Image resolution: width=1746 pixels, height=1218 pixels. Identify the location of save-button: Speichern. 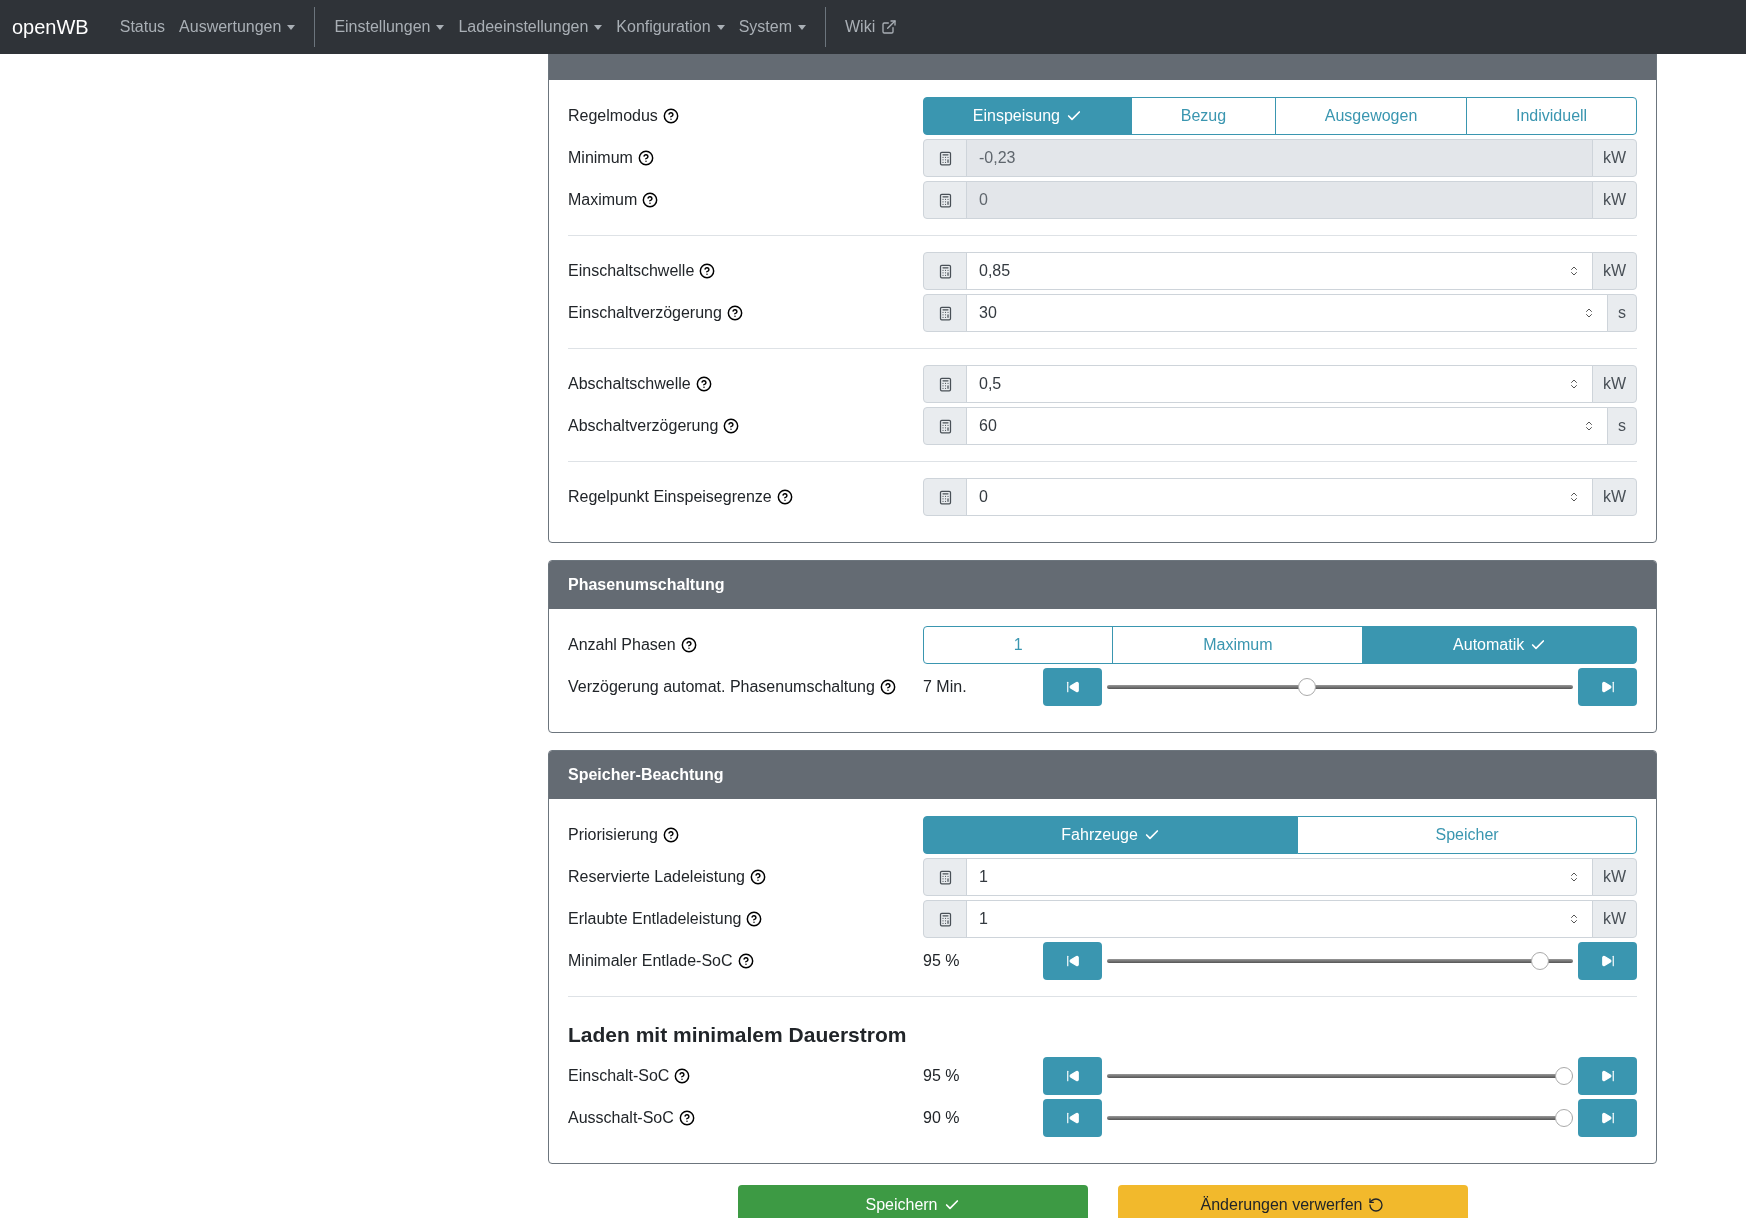
(912, 1201).